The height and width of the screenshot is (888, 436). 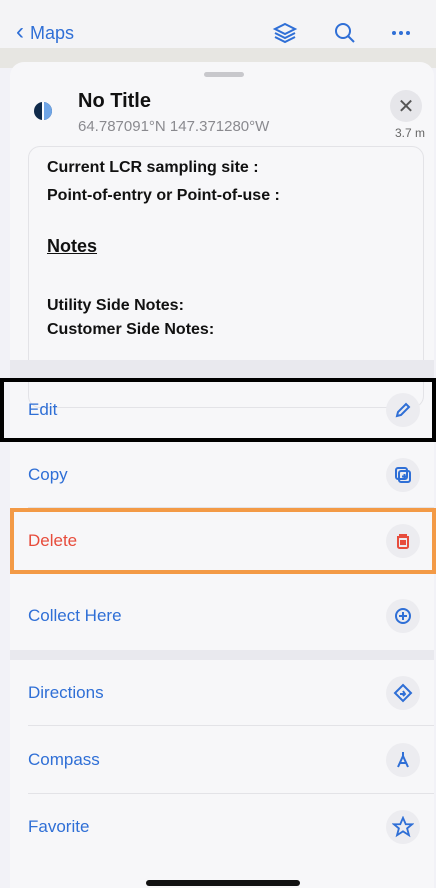 What do you see at coordinates (131, 329) in the screenshot?
I see `card-line-customer: Customer Side Notes:` at bounding box center [131, 329].